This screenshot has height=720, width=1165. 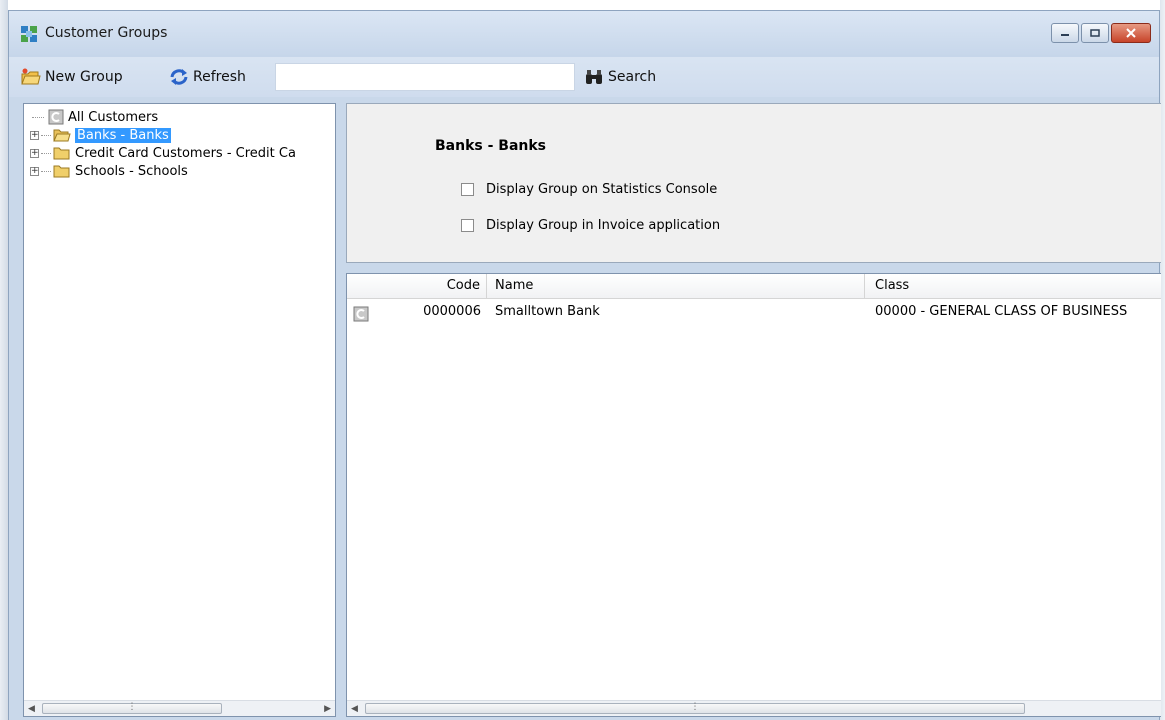 I want to click on customer-icon, so click(x=56, y=117).